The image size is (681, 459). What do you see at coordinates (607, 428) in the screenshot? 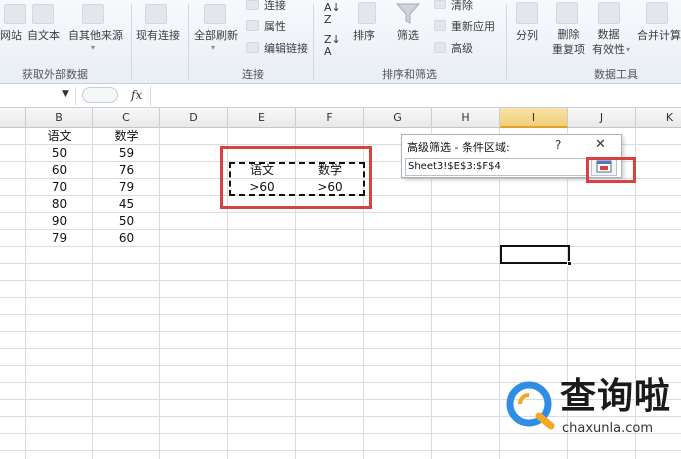
I see `brand-url: chaxunla.com` at bounding box center [607, 428].